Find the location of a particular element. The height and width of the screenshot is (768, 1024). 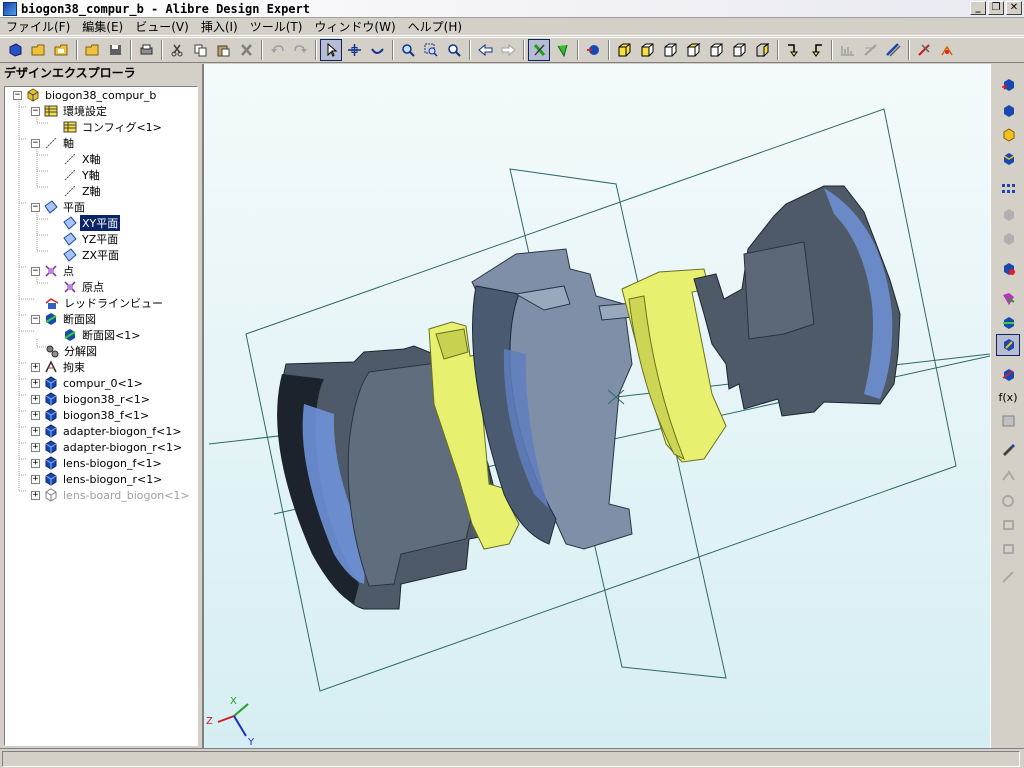

tree-item-adapter-f: + adapter-biogon_f<1> is located at coordinates (107, 431).